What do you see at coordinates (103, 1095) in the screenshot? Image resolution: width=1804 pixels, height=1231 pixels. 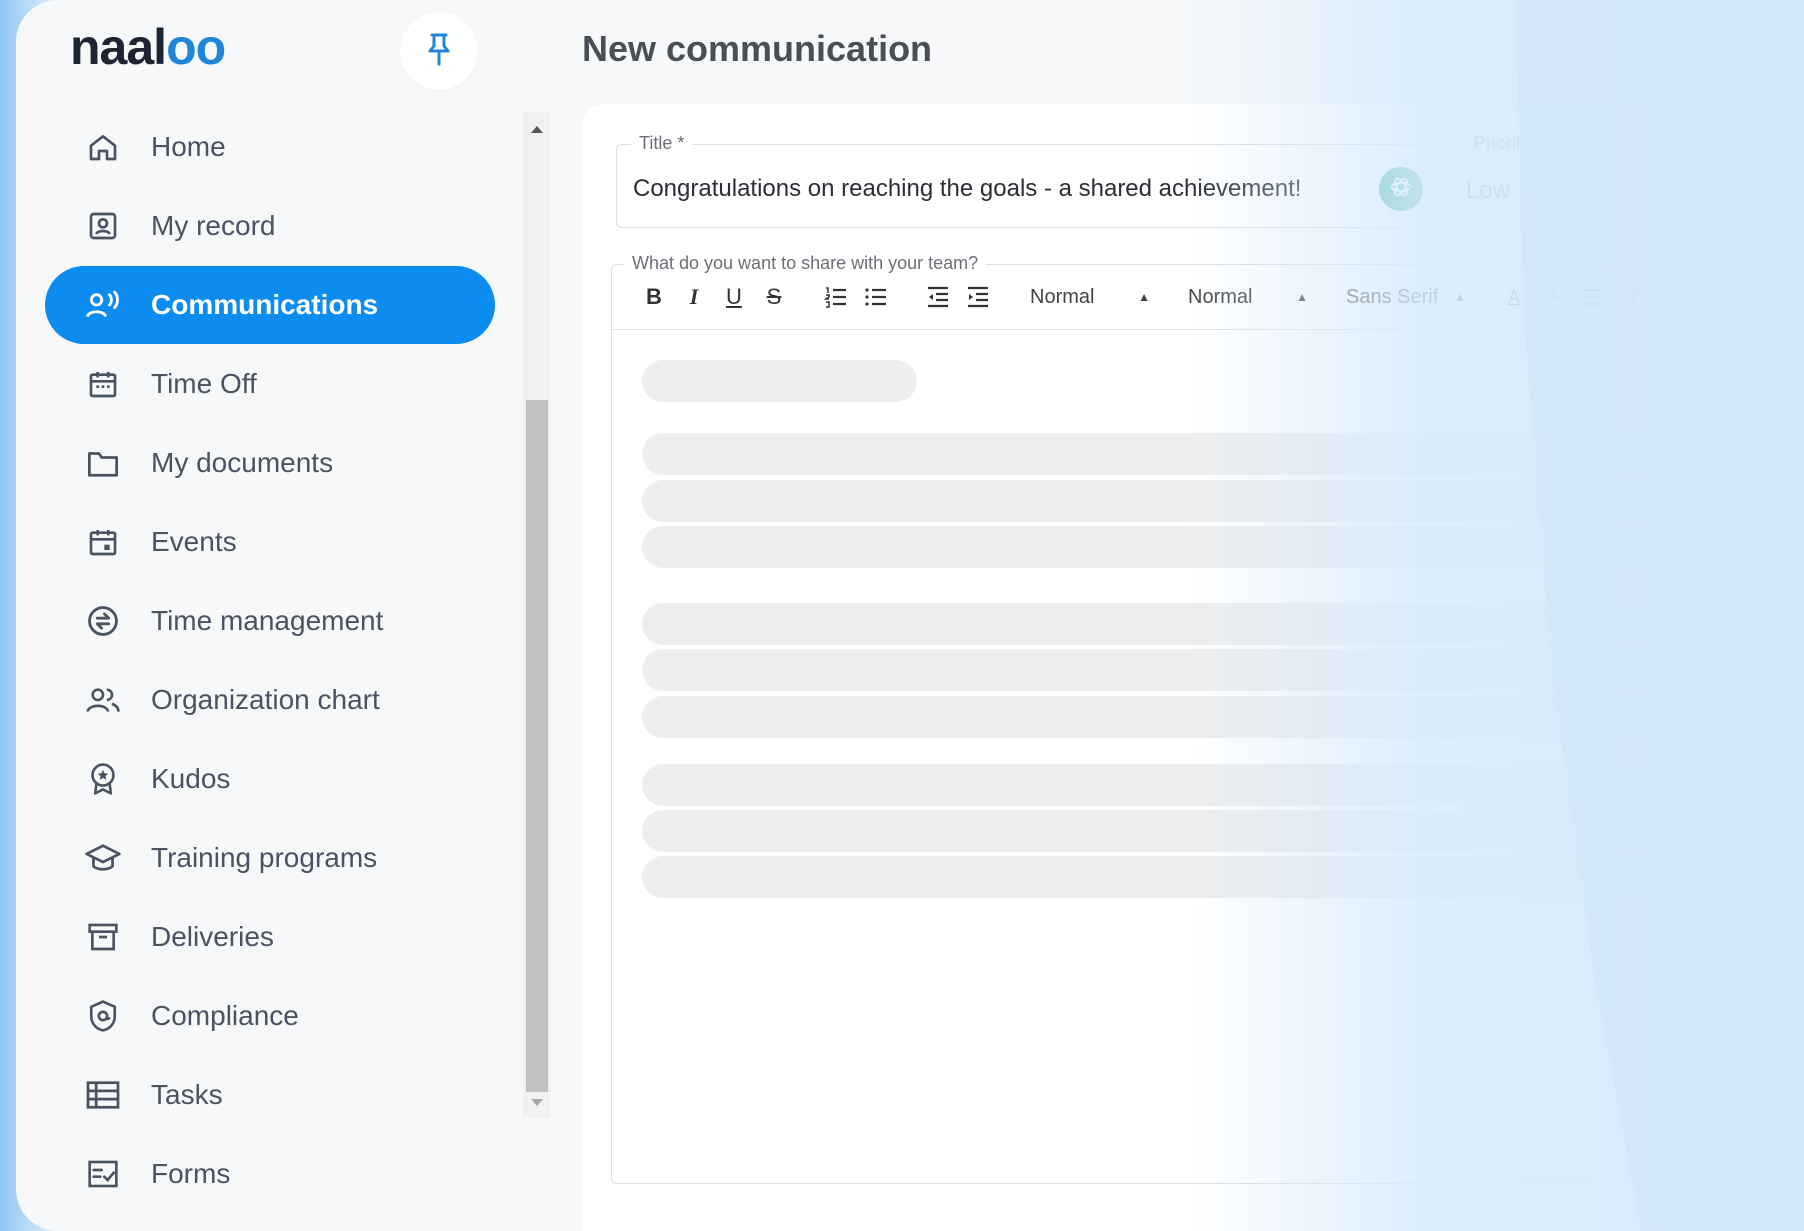 I see `table-list-icon` at bounding box center [103, 1095].